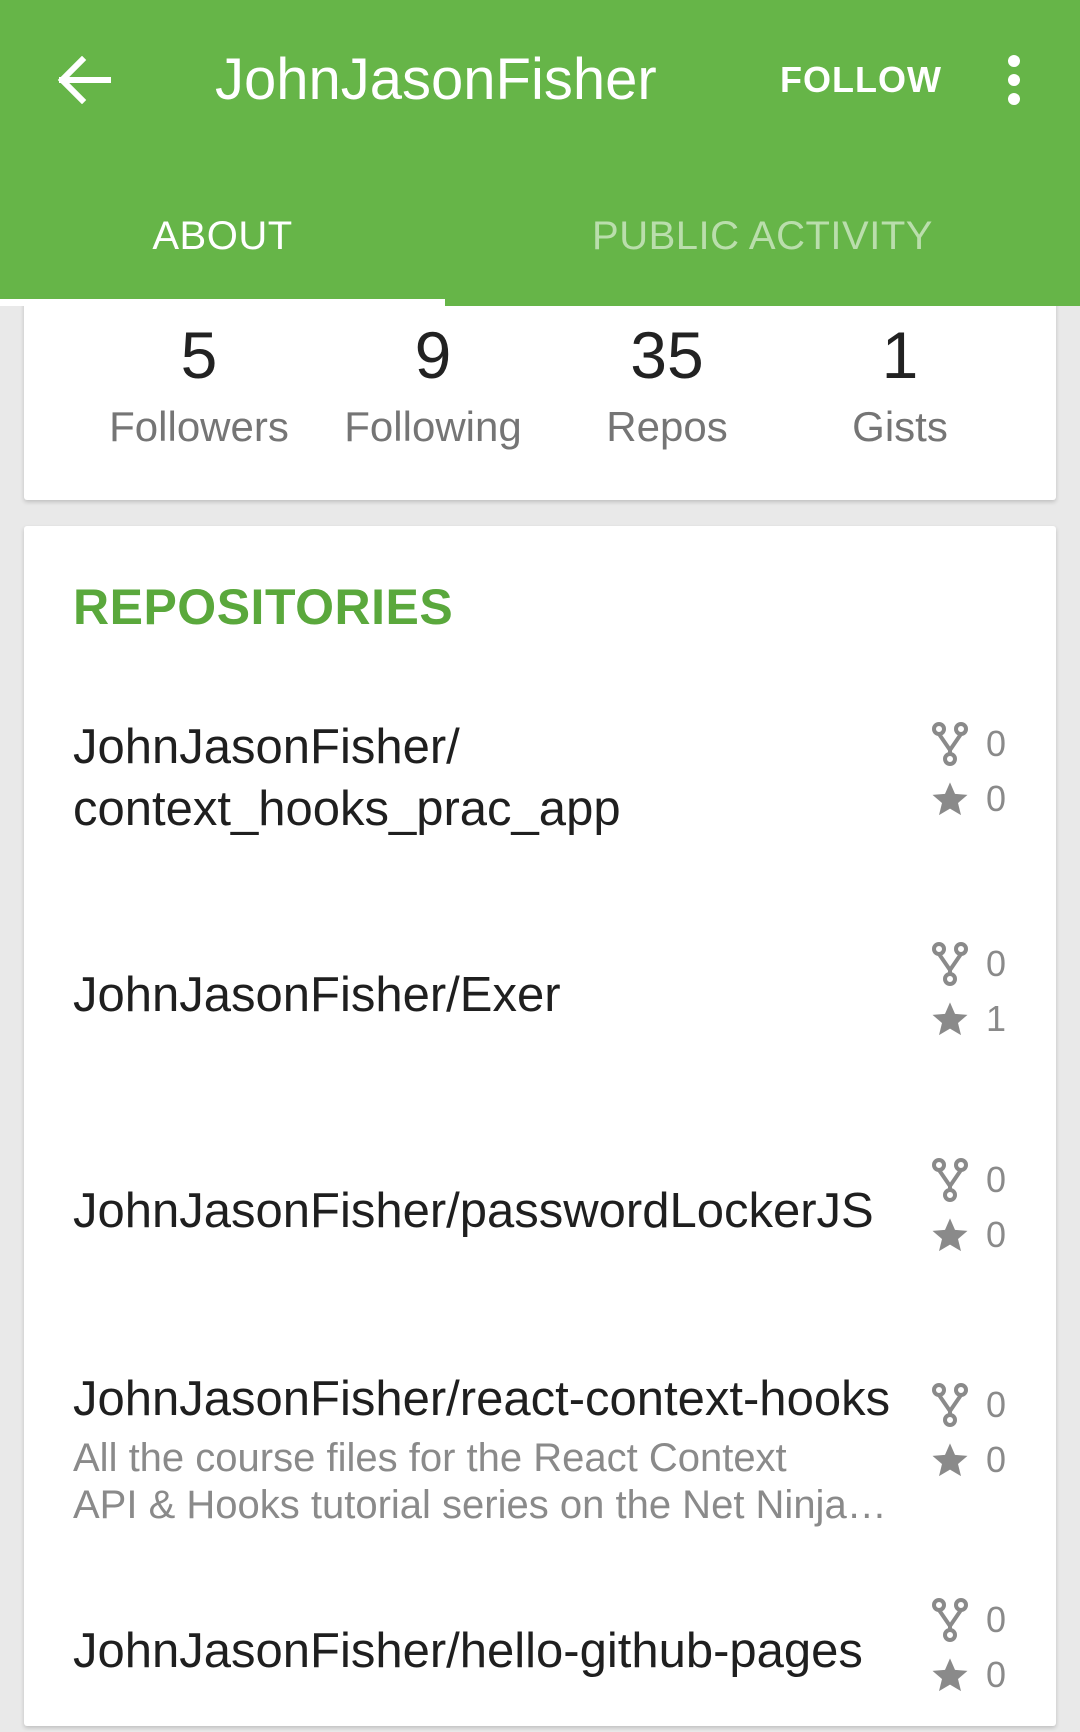  What do you see at coordinates (263, 607) in the screenshot?
I see `repositories-header: REPOSITORIES` at bounding box center [263, 607].